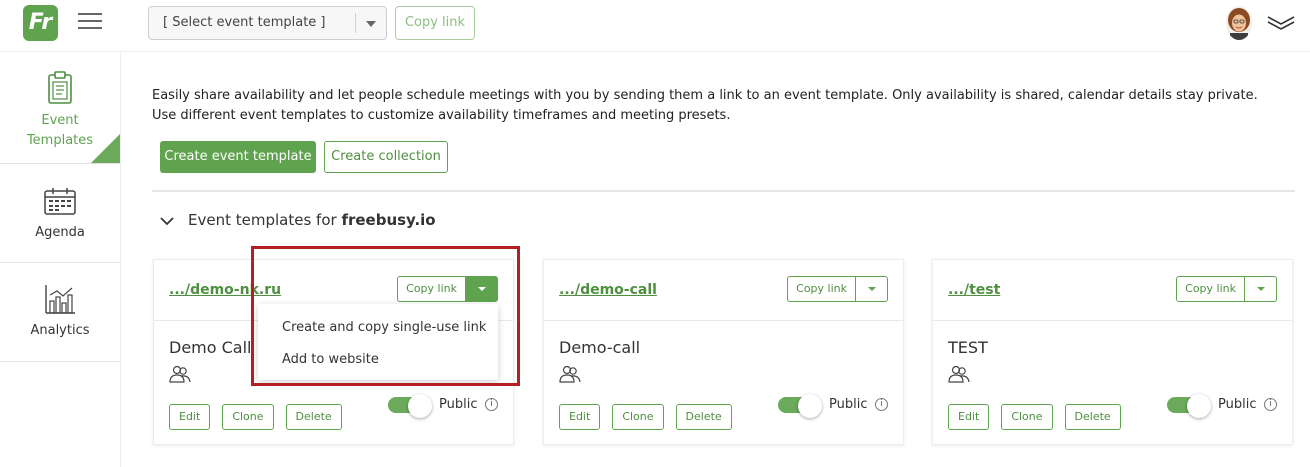  Describe the element at coordinates (723, 290) in the screenshot. I see `card-header: .../demo-call Copy link` at that location.